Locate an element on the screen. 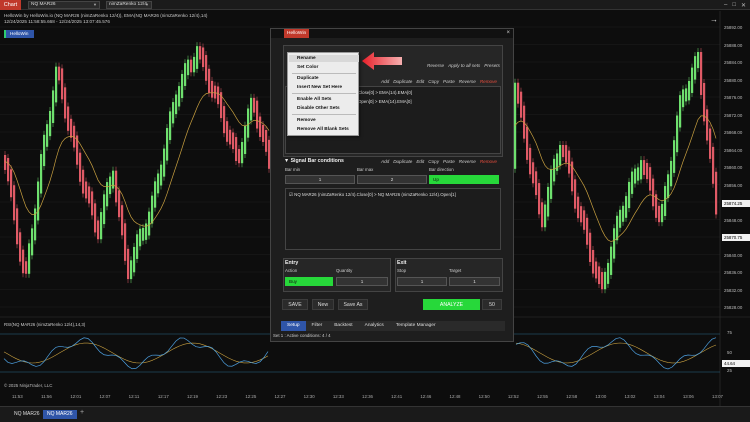 The width and height of the screenshot is (750, 422). tab-setup: Setup is located at coordinates (293, 326).